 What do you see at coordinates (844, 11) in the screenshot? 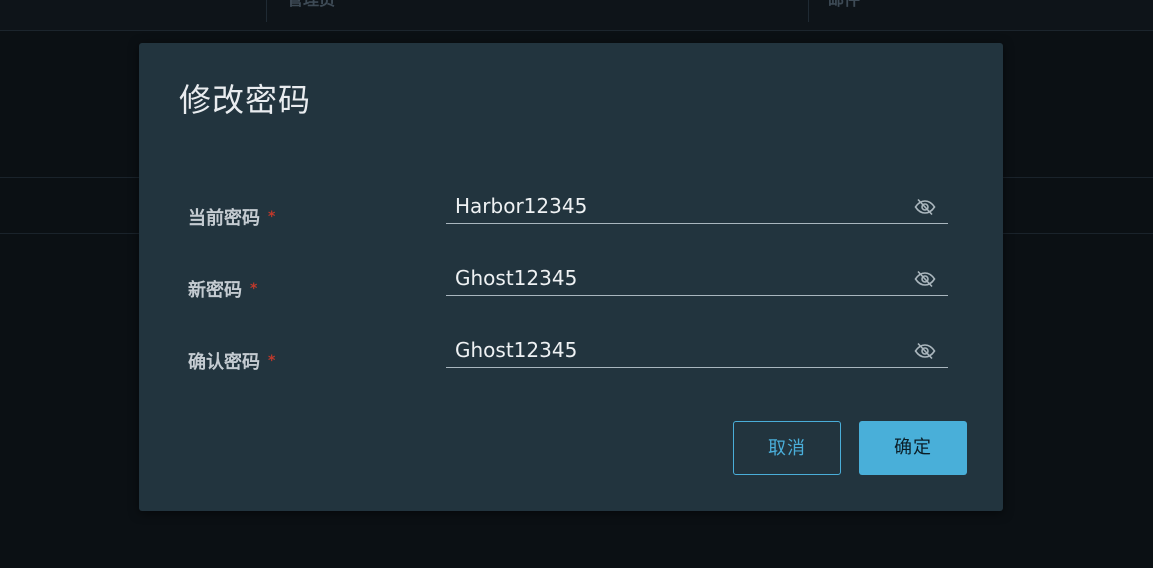
I see `column-header-email: 邮件` at bounding box center [844, 11].